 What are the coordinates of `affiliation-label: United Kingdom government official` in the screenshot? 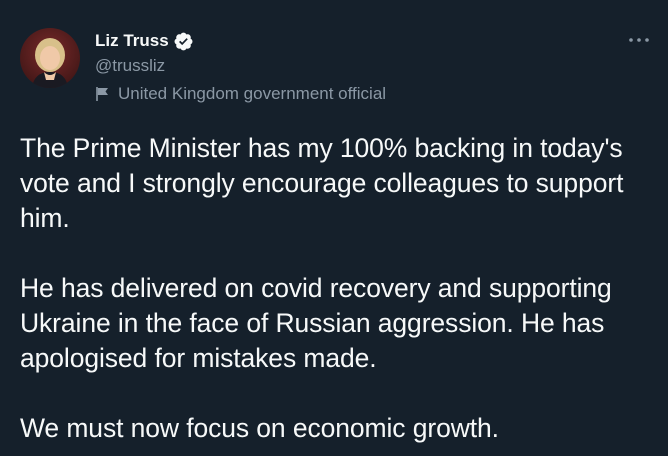 It's located at (240, 94).